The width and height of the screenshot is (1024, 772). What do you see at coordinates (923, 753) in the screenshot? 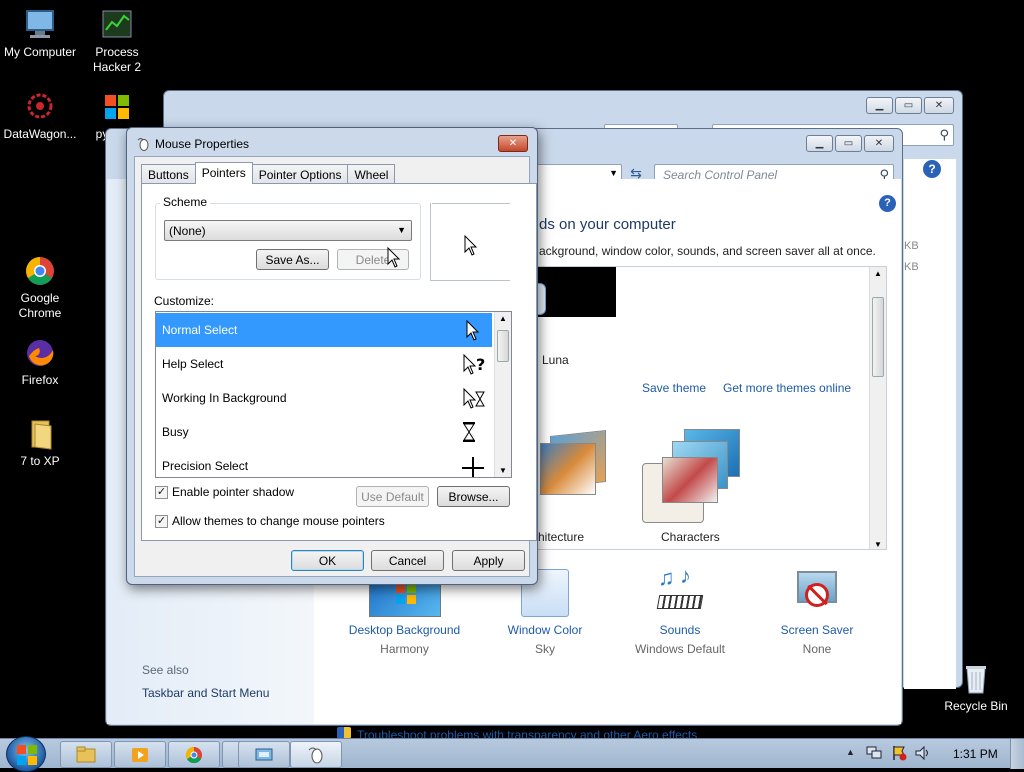
I see `volume-icon` at bounding box center [923, 753].